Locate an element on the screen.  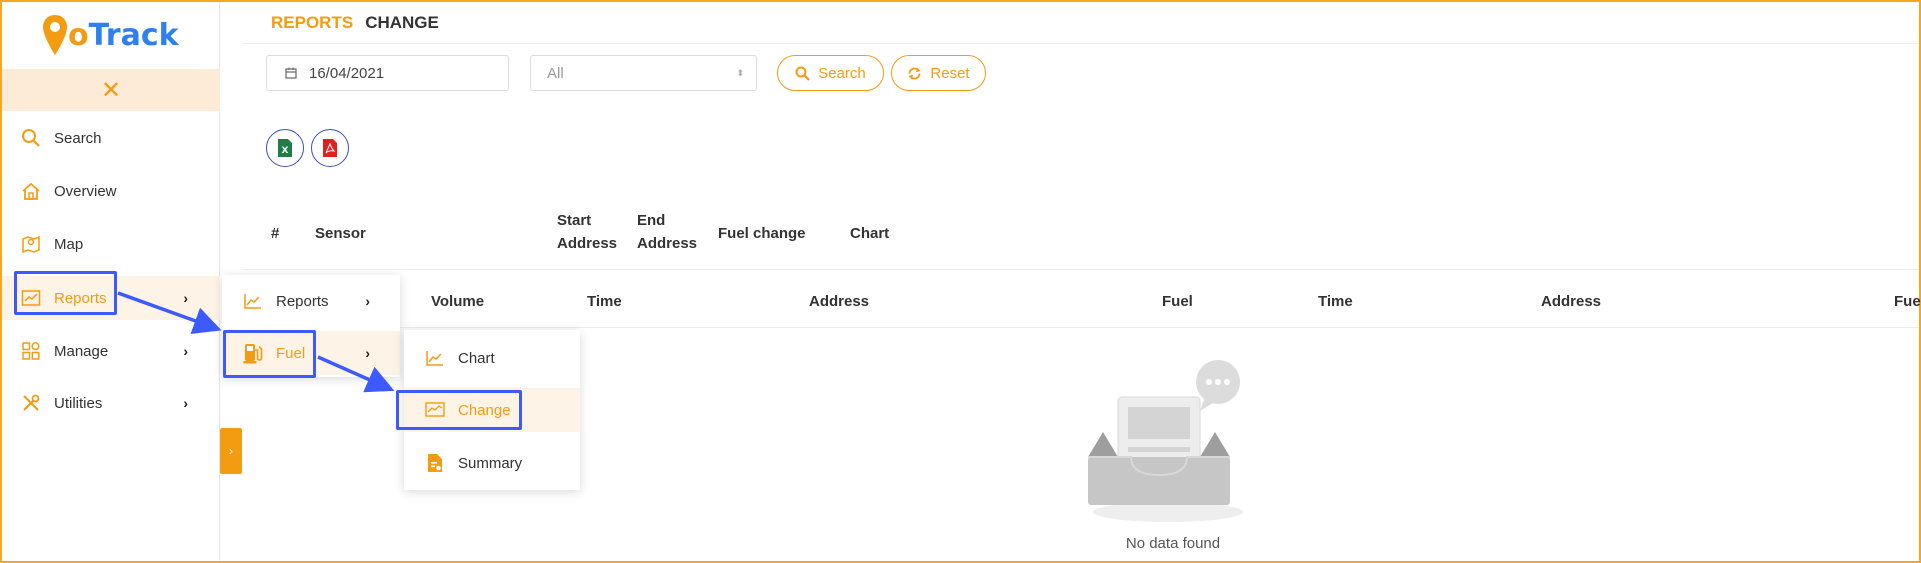
export-pdf-button is located at coordinates (330, 148).